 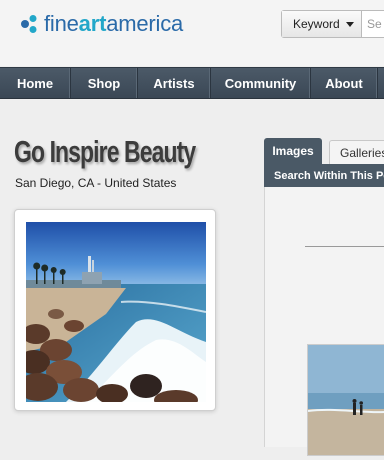 What do you see at coordinates (61, 23) in the screenshot?
I see `logo-text-fine: fine` at bounding box center [61, 23].